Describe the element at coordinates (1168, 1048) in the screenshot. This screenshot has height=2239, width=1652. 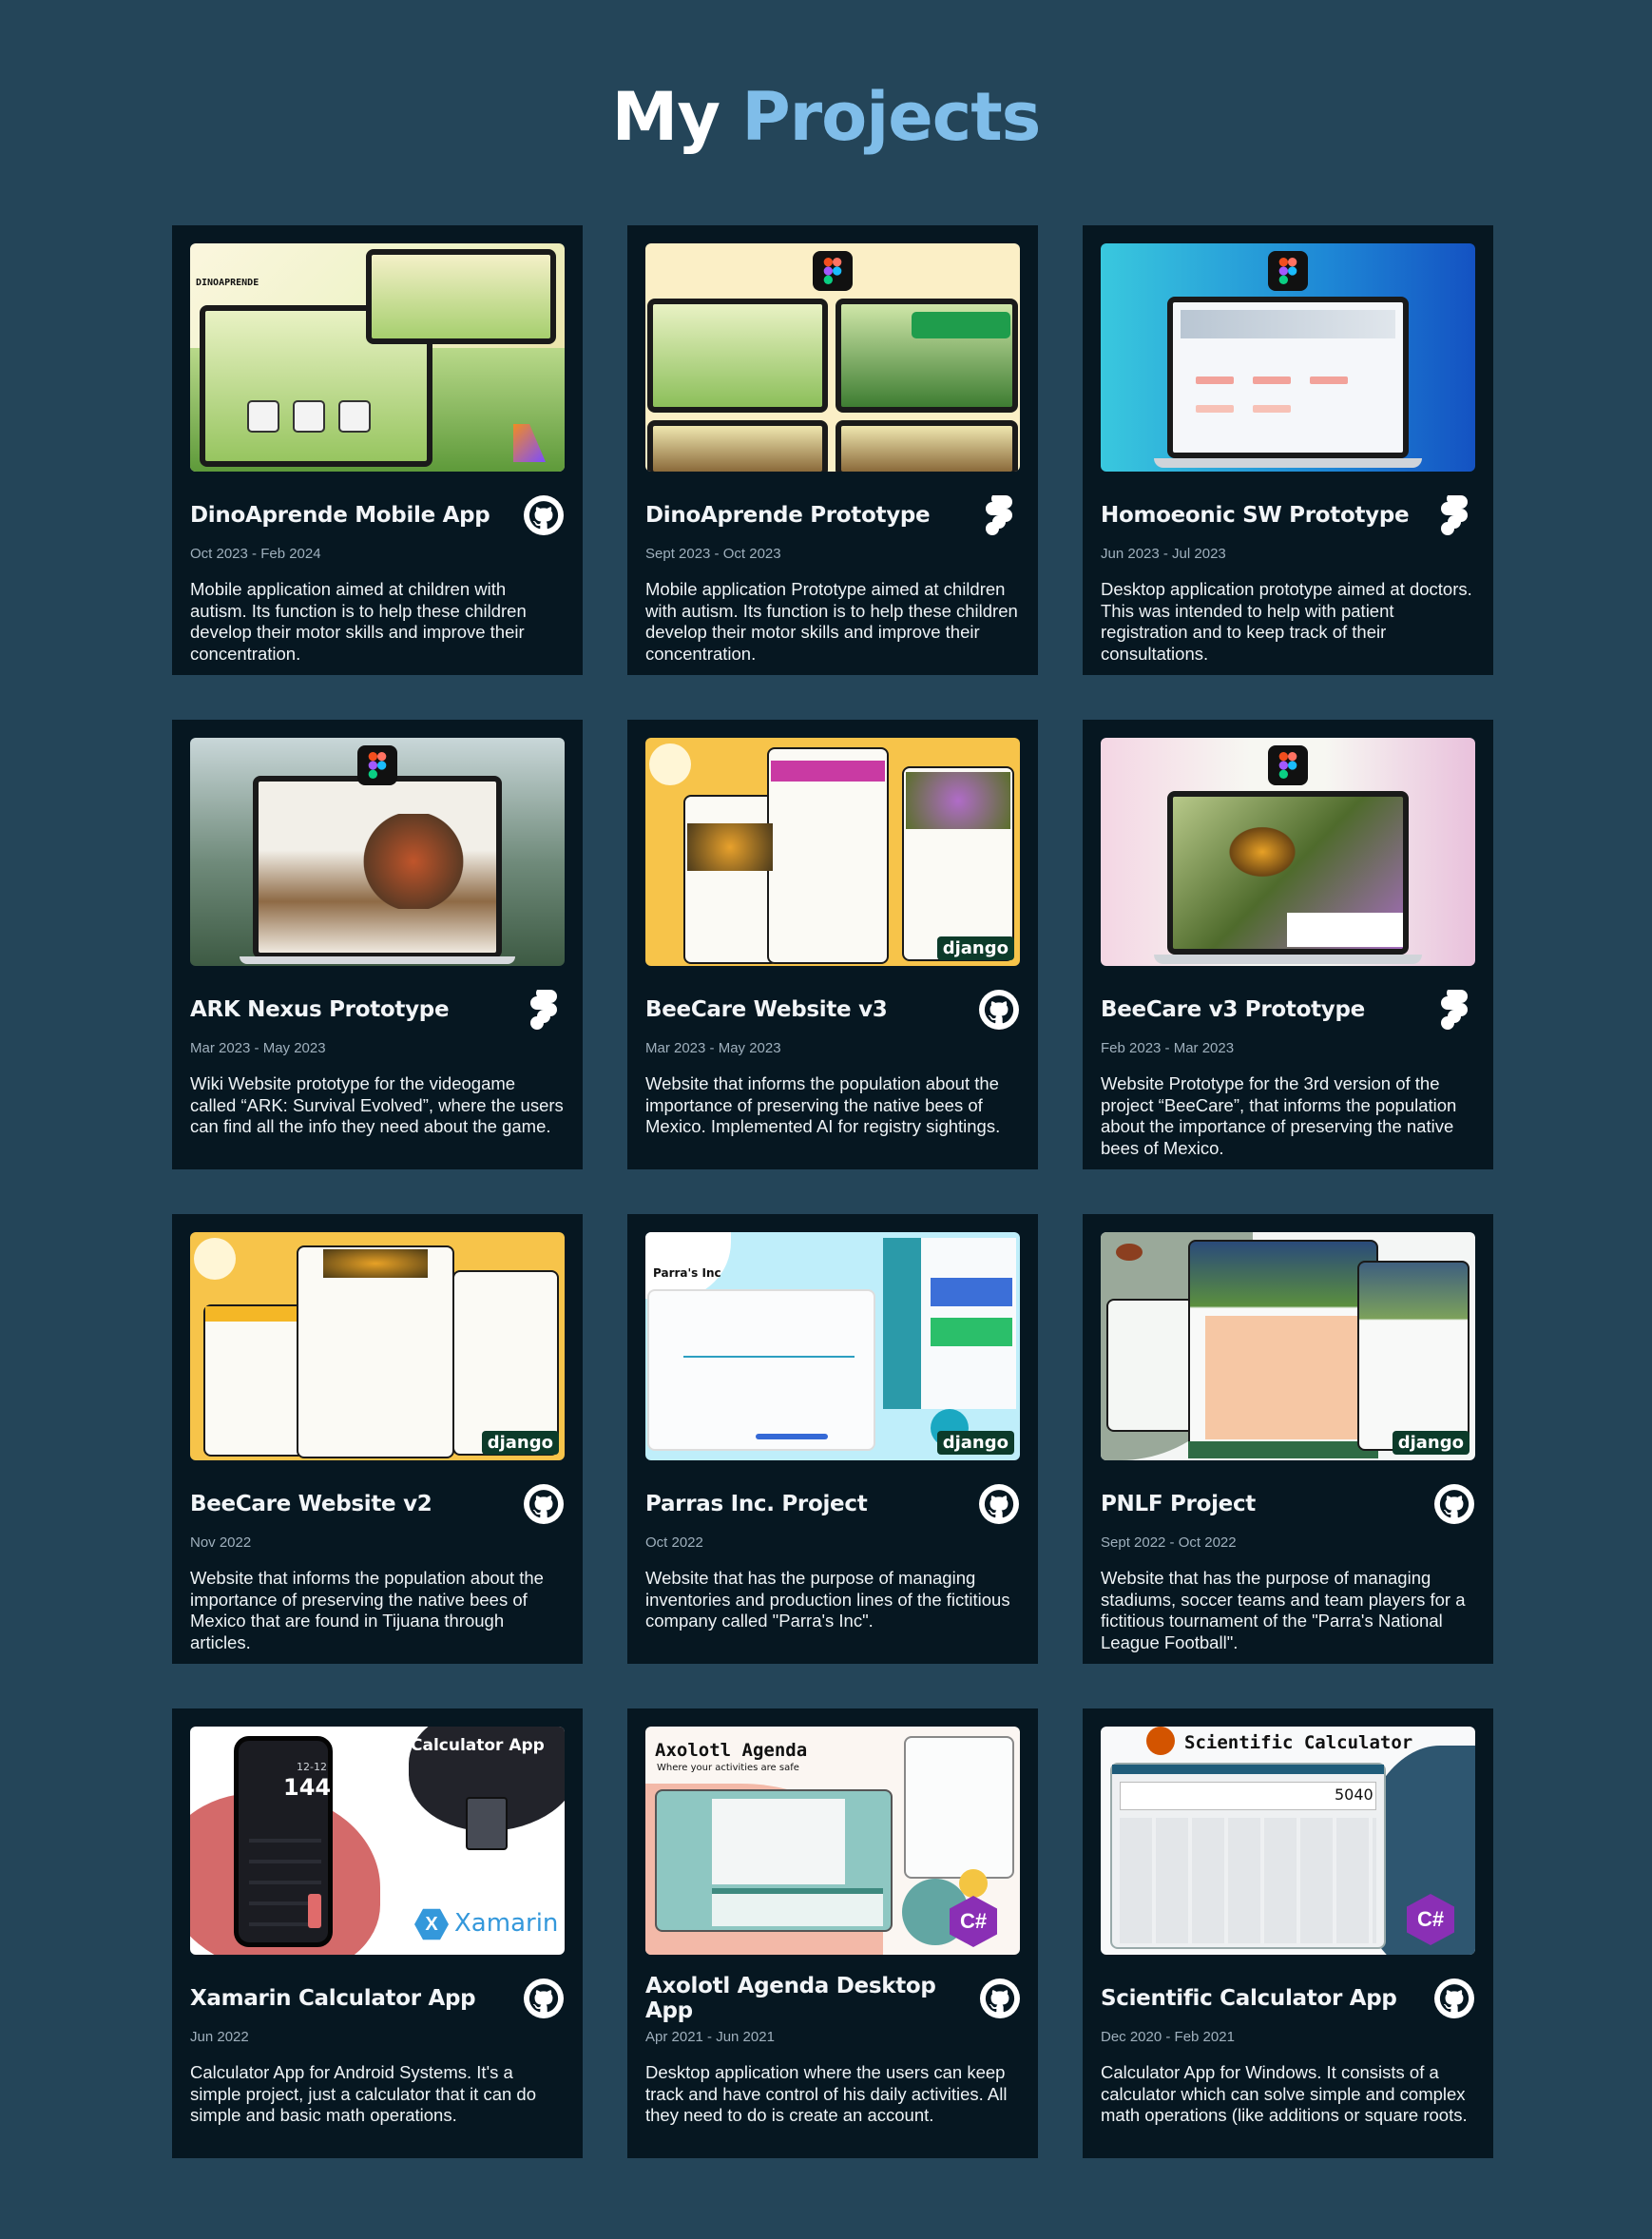
I see `project-date: Feb 2023 - Mar 2023` at that location.